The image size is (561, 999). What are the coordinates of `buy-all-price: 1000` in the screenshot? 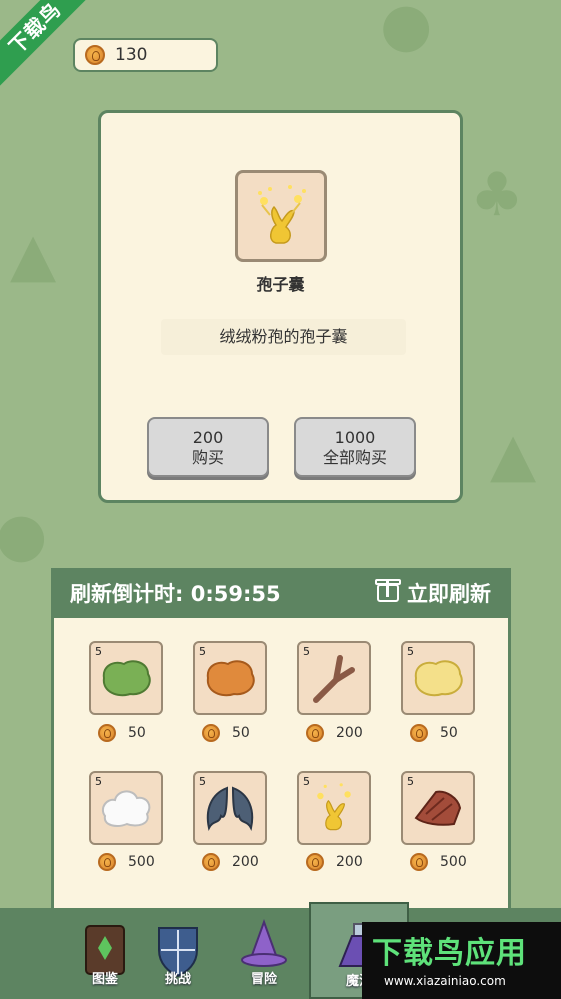 It's located at (355, 437).